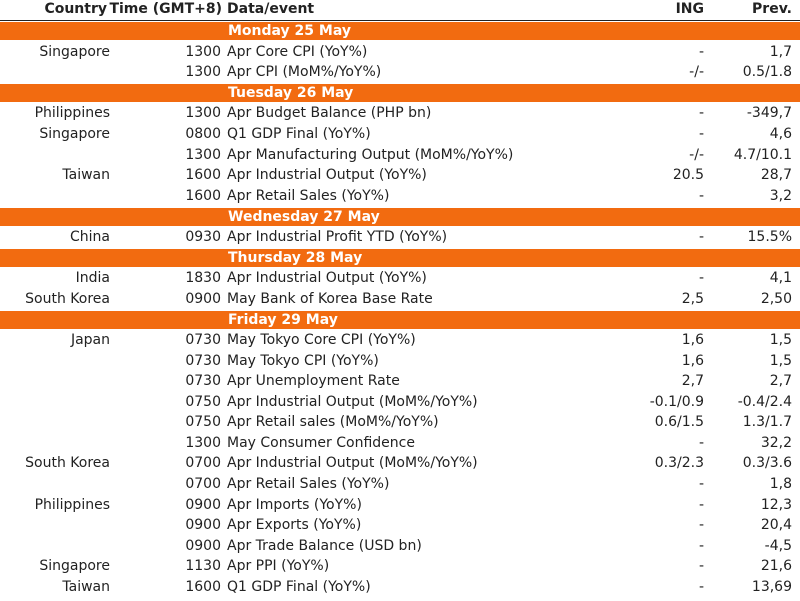  Describe the element at coordinates (165, 9) in the screenshot. I see `header-time: Time (GMT+8)` at that location.